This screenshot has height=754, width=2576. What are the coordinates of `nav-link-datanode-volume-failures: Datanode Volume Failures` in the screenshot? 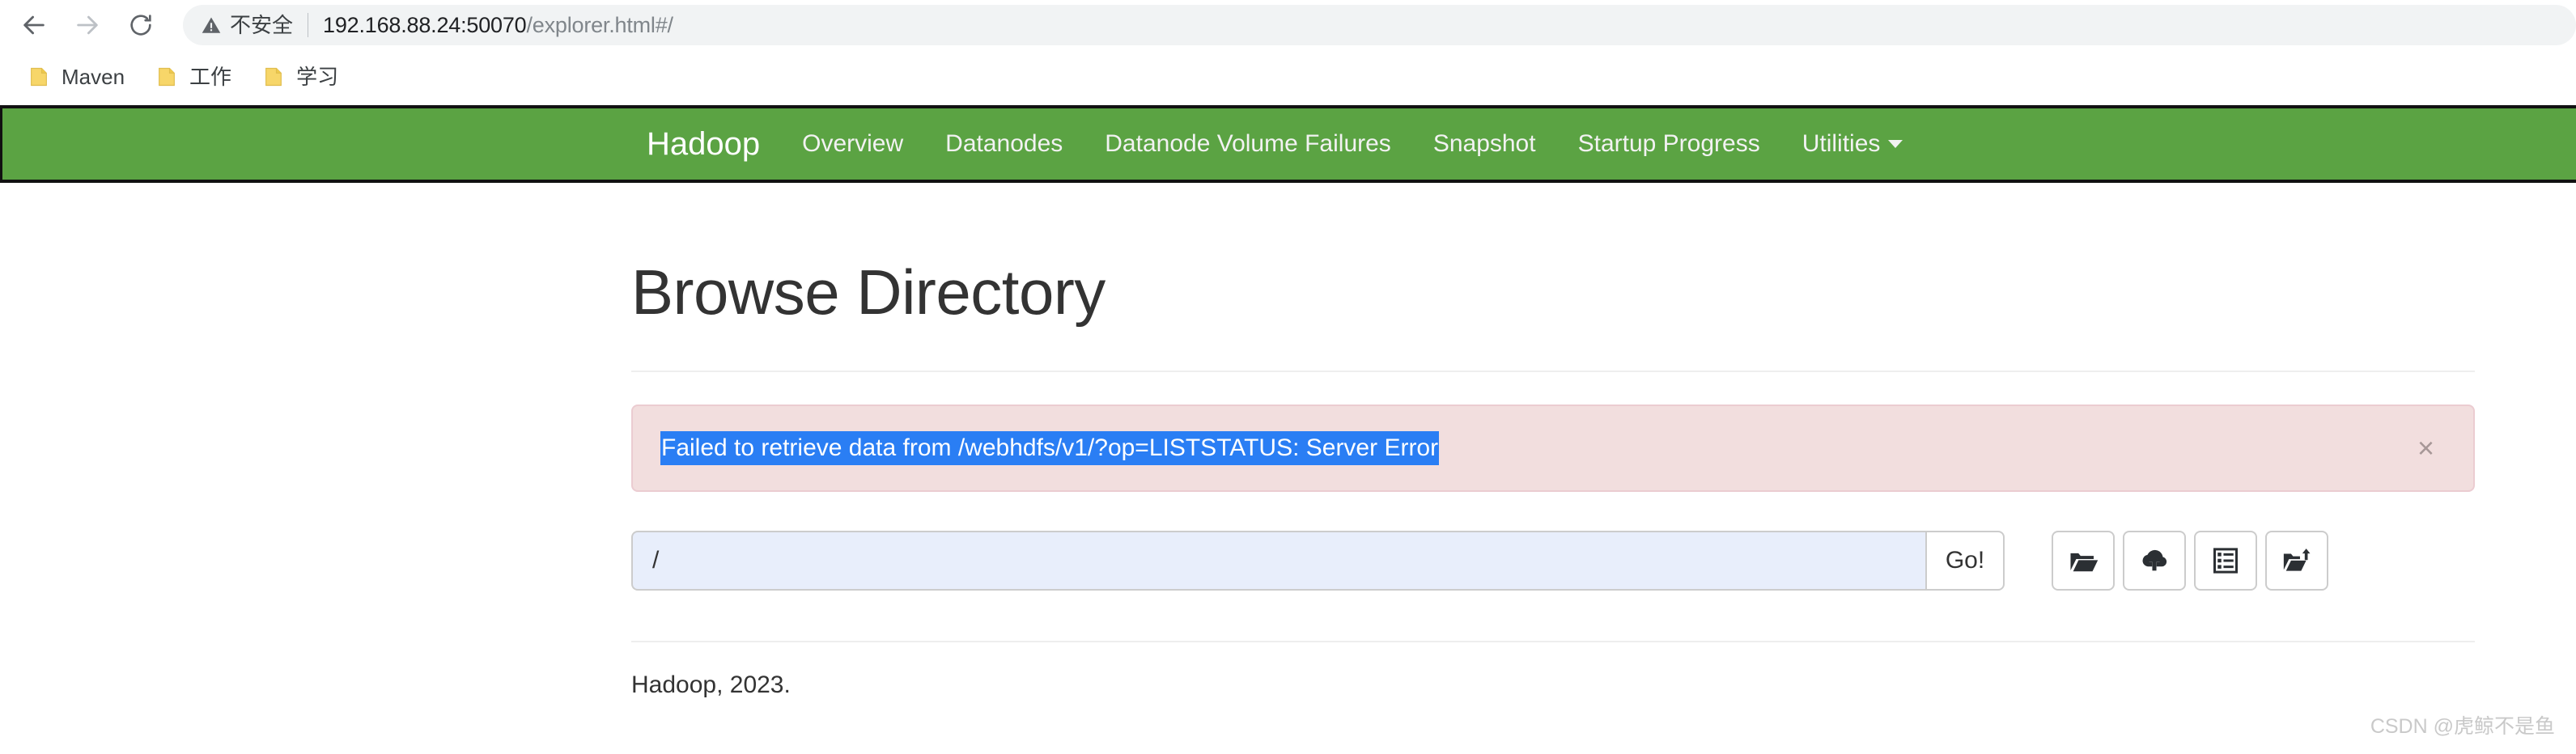 It's located at (1248, 144).